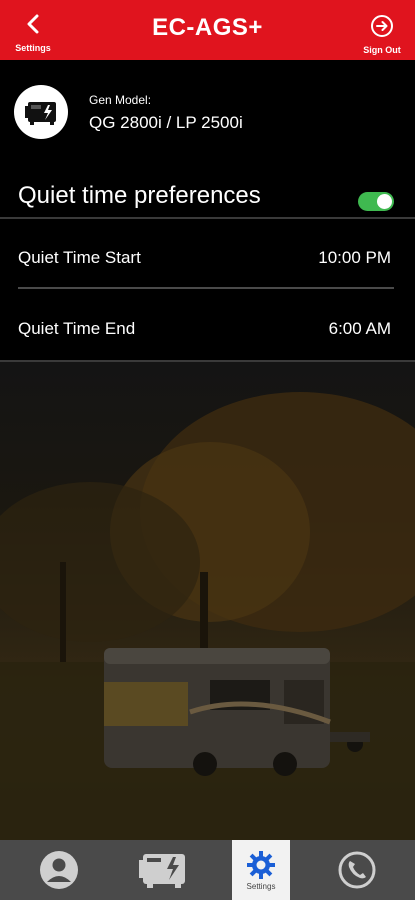  I want to click on tab-settings-label: Settings, so click(261, 886).